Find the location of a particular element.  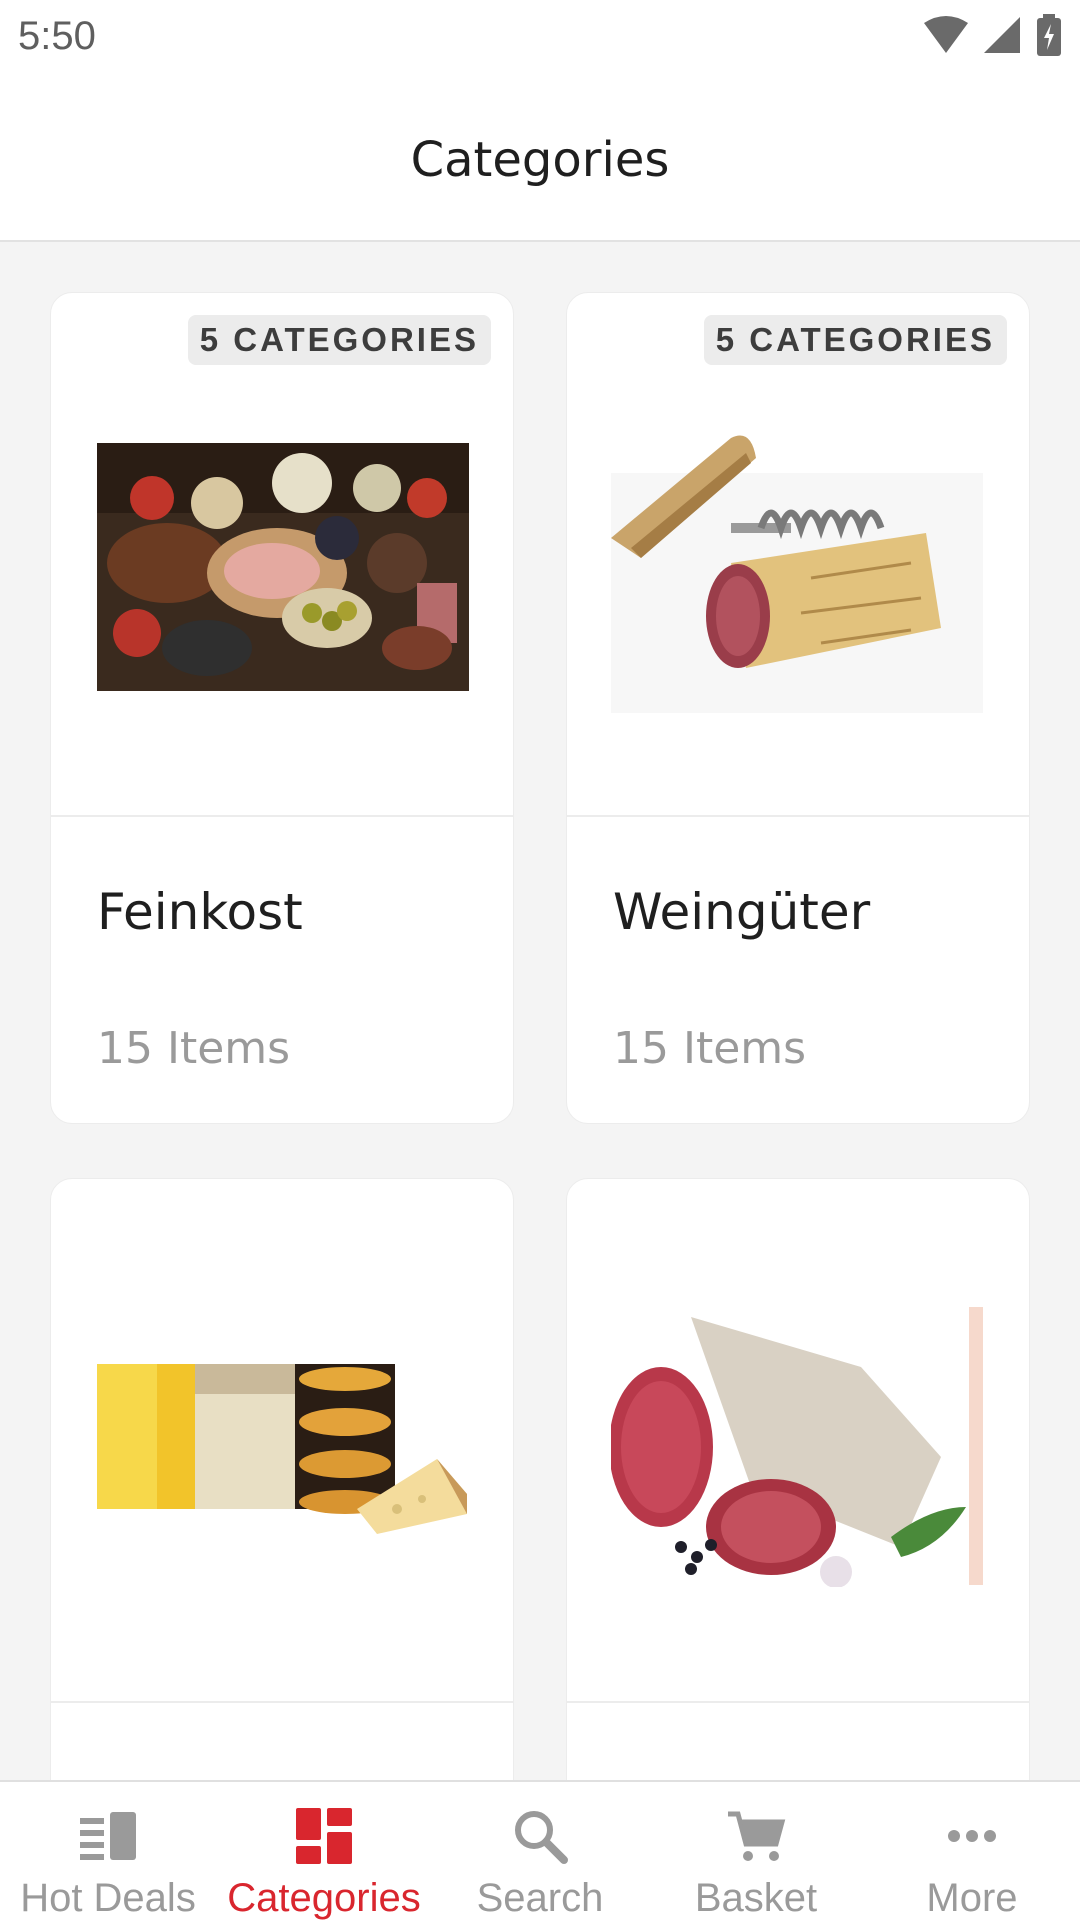

category-card-salami is located at coordinates (798, 1479).